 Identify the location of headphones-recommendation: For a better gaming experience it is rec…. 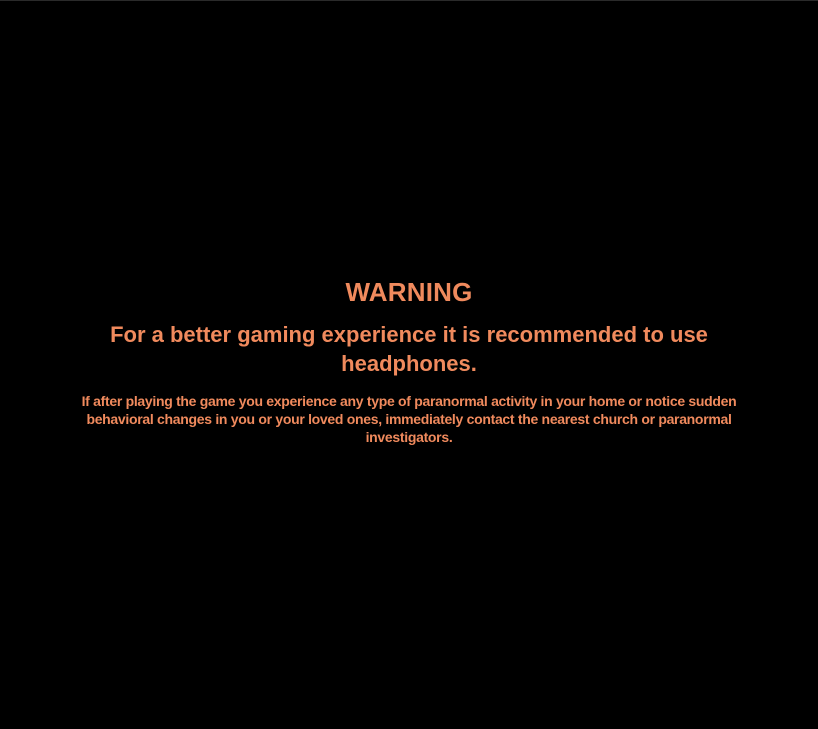
(409, 349).